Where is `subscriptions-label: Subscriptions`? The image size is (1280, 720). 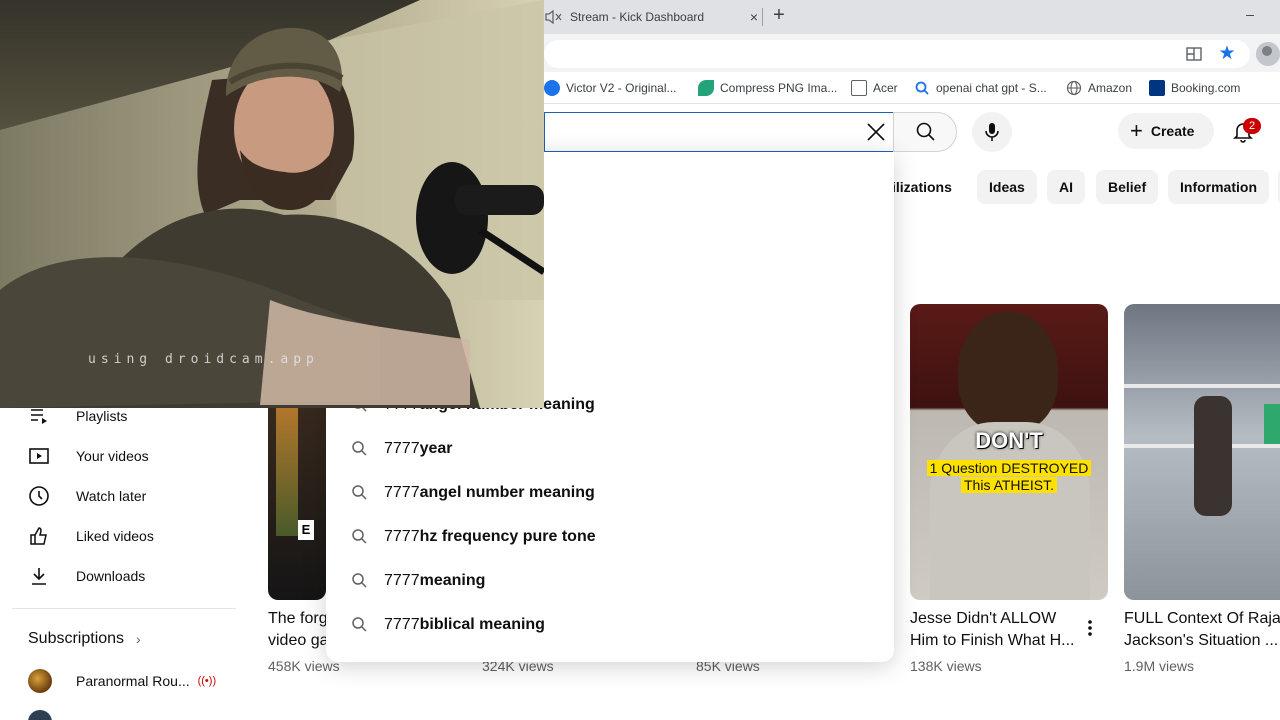
subscriptions-label: Subscriptions is located at coordinates (76, 638).